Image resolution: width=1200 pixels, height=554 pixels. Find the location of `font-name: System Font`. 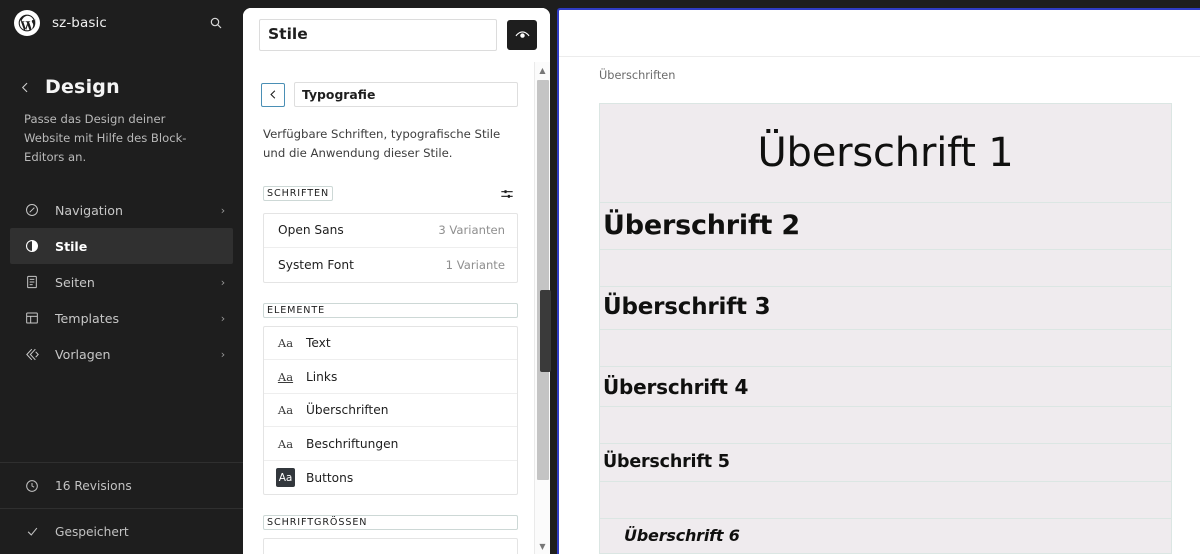

font-name: System Font is located at coordinates (316, 264).